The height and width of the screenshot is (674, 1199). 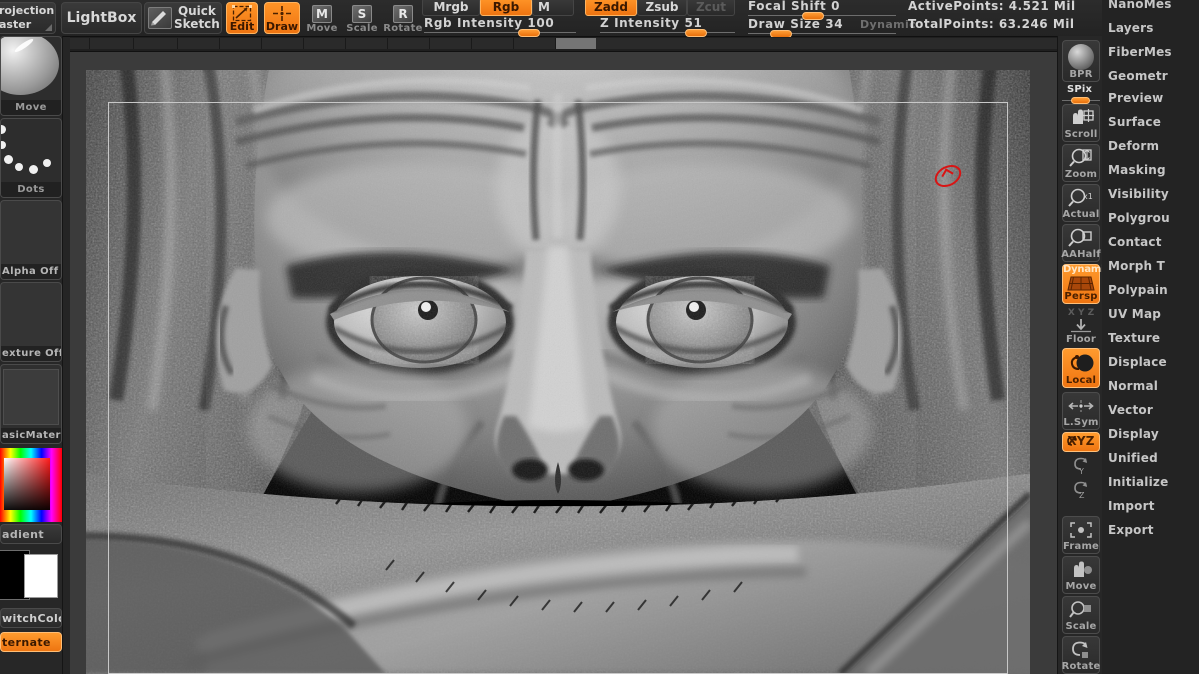 I want to click on draw-button: Draw, so click(x=282, y=18).